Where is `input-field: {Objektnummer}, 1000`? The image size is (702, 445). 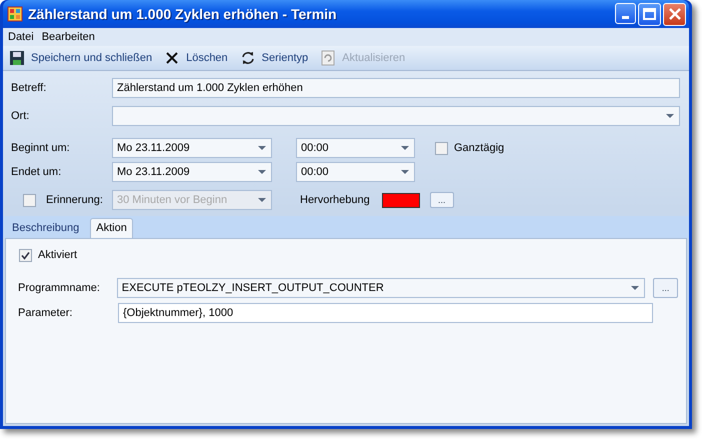 input-field: {Objektnummer}, 1000 is located at coordinates (385, 313).